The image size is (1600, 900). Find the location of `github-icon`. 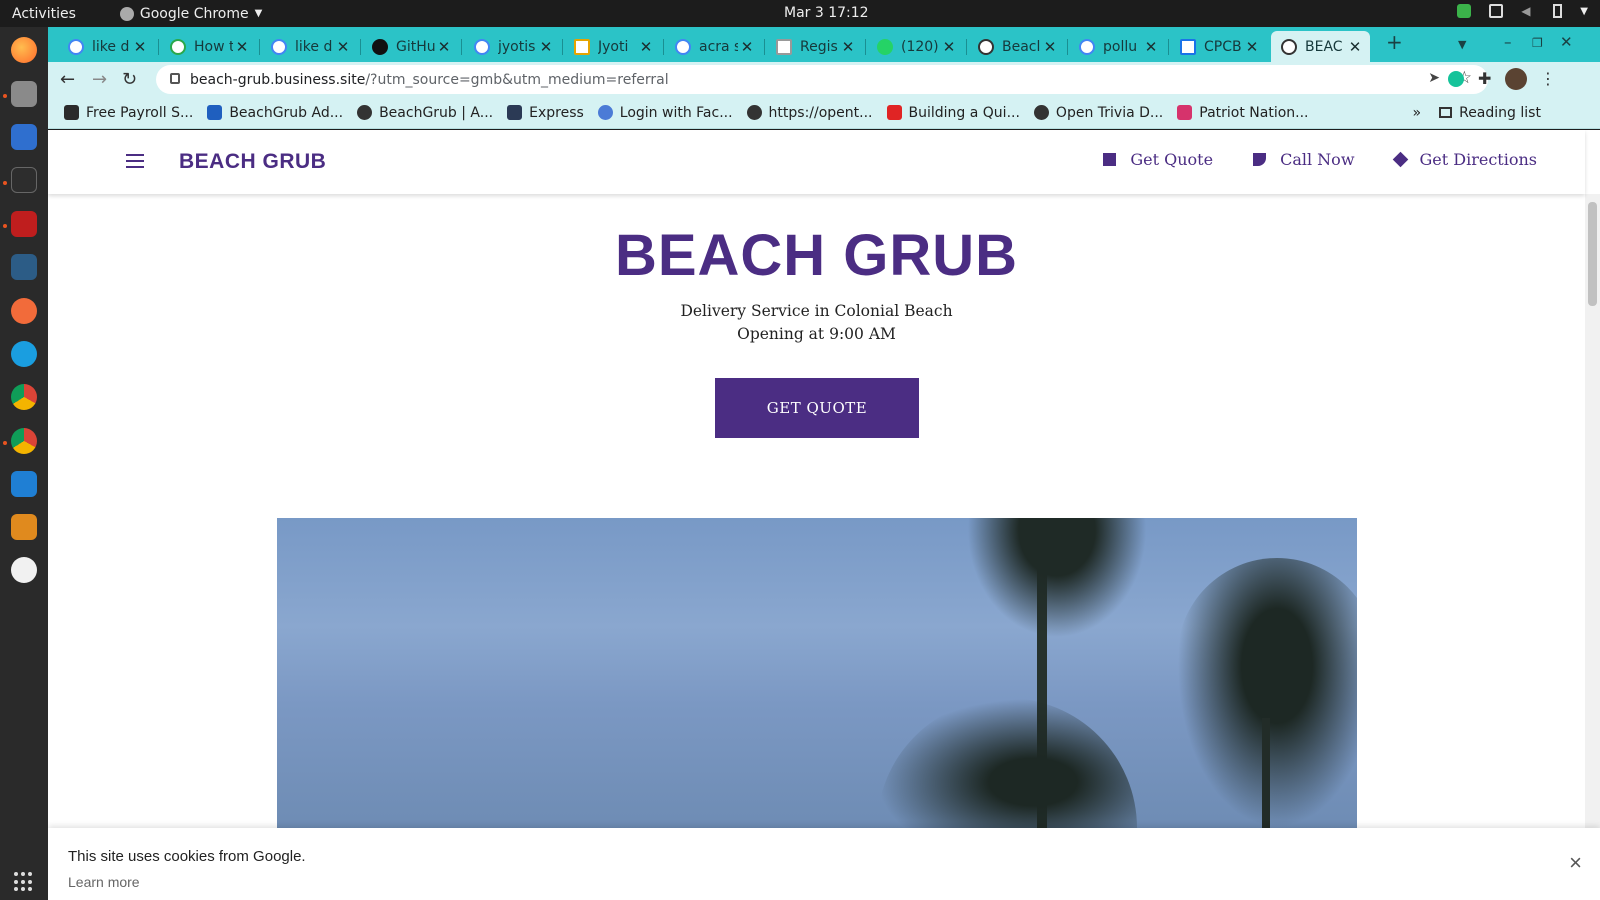

github-icon is located at coordinates (380, 46).